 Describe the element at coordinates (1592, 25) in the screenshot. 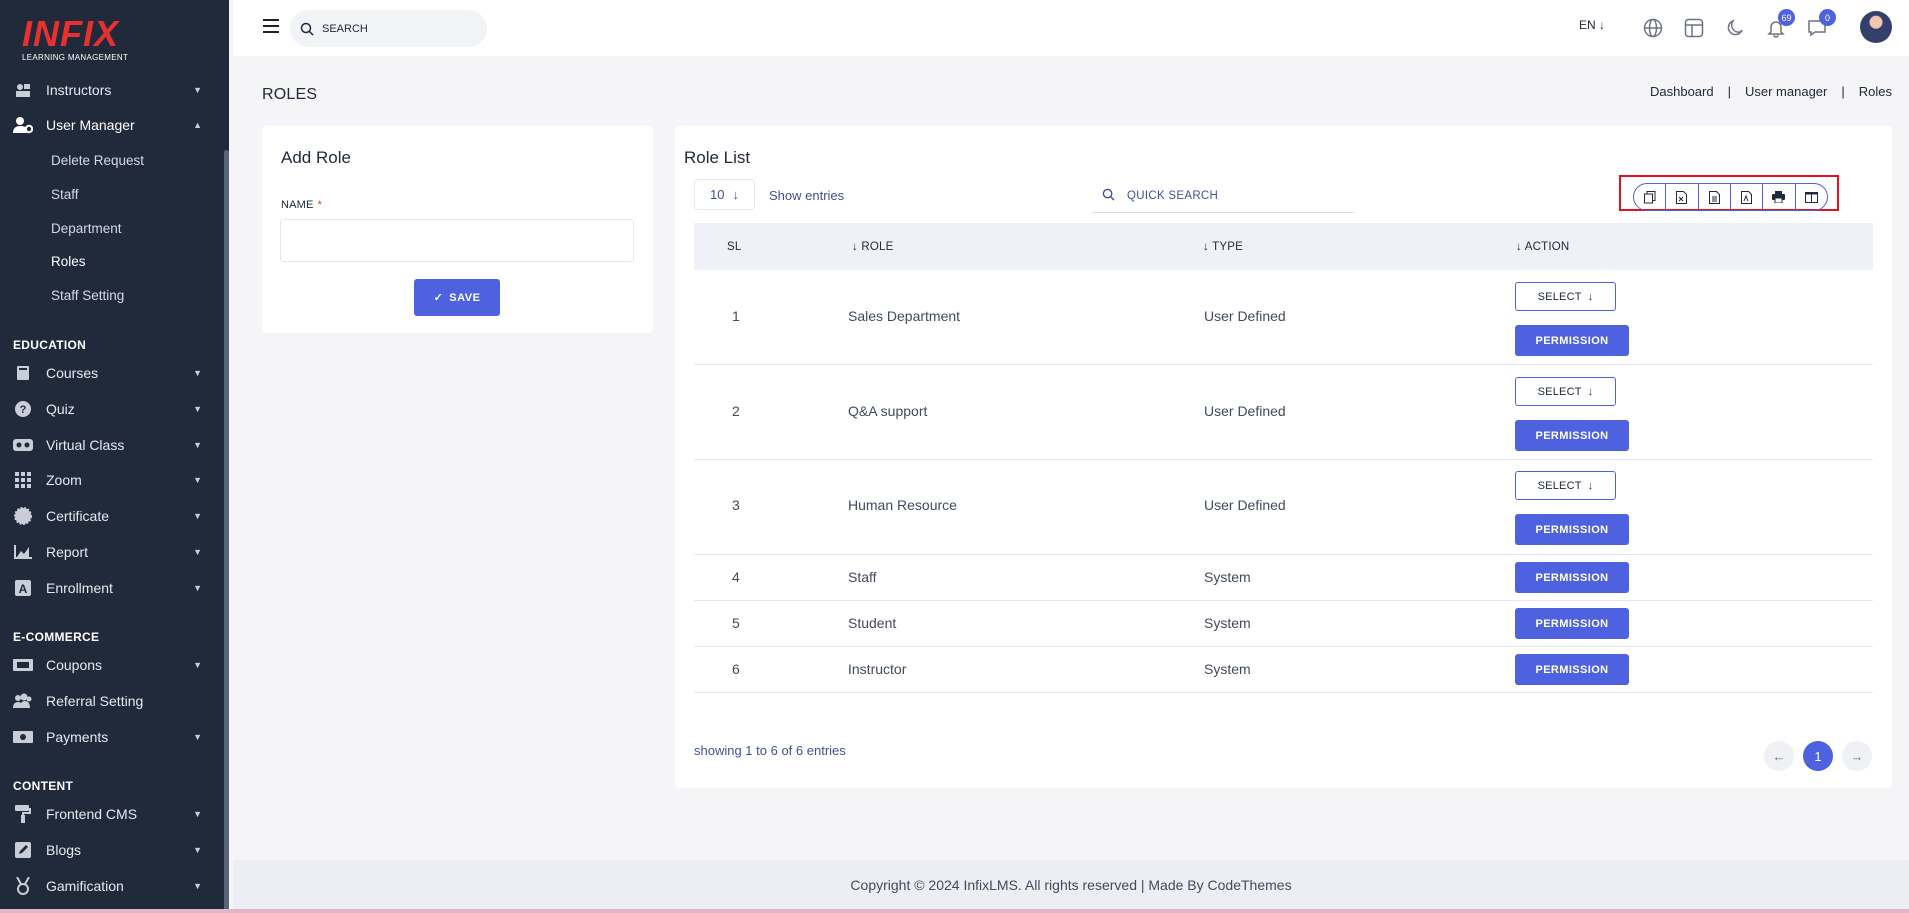

I see `language-selector: EN ↓` at that location.